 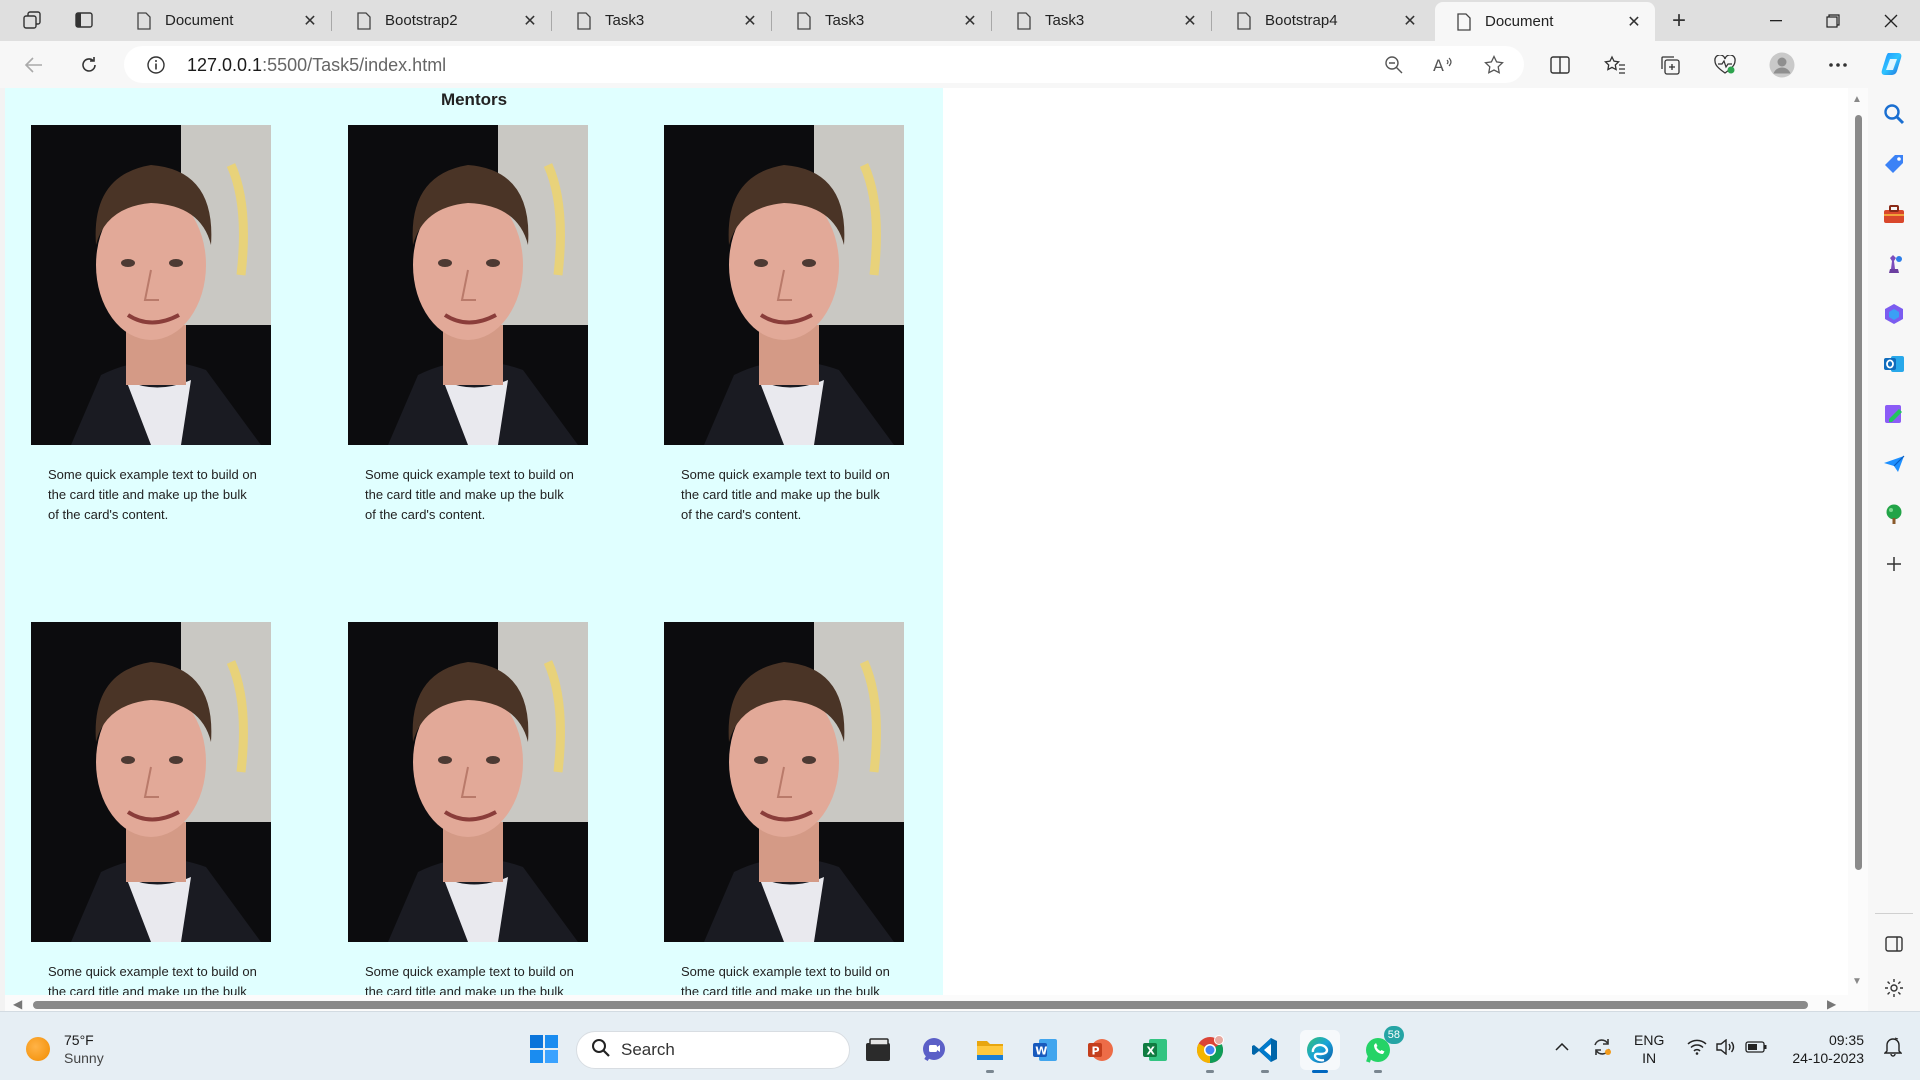 I want to click on tab-task3-3: Task3 ✕, so click(x=1103, y=20).